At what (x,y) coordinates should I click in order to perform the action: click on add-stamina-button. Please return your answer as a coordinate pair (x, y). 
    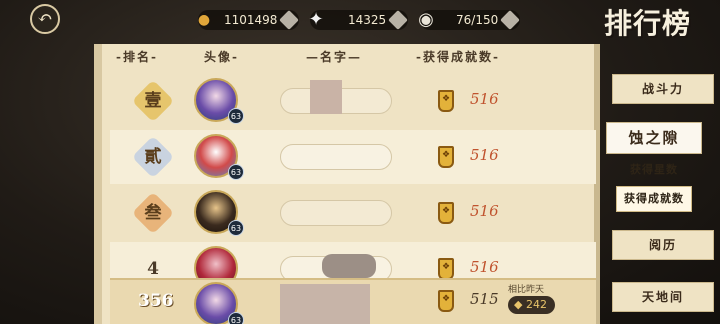
    Looking at the image, I should click on (510, 20).